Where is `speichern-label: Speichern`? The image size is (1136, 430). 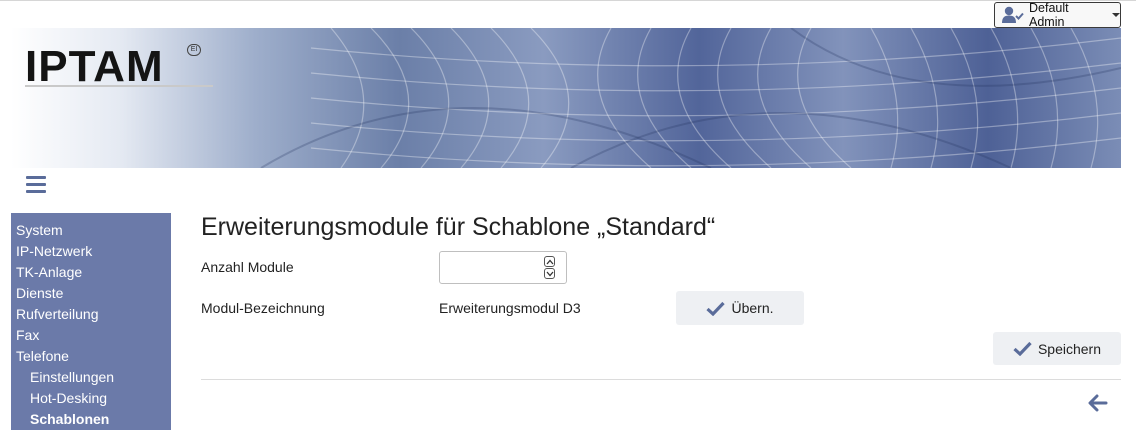
speichern-label: Speichern is located at coordinates (1069, 348).